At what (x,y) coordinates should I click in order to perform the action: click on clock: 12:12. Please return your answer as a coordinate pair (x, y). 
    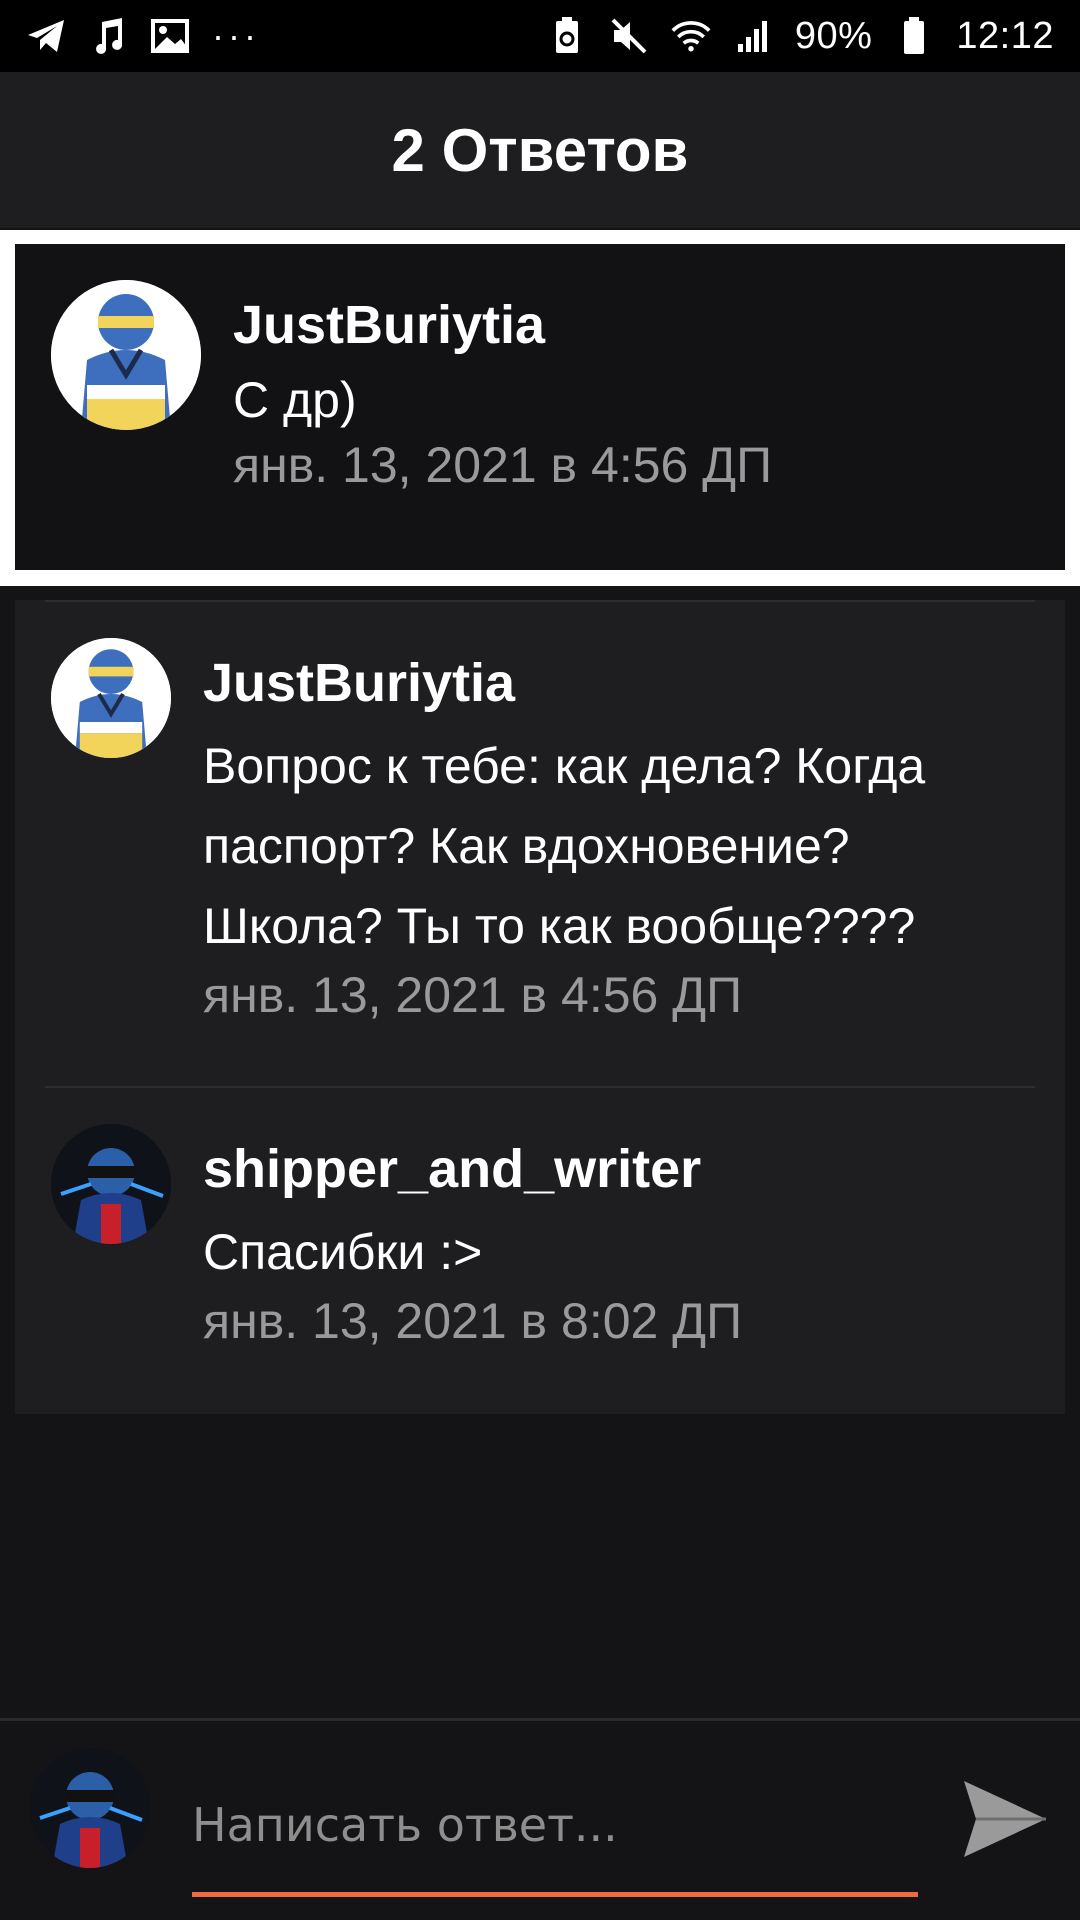
    Looking at the image, I should click on (1005, 35).